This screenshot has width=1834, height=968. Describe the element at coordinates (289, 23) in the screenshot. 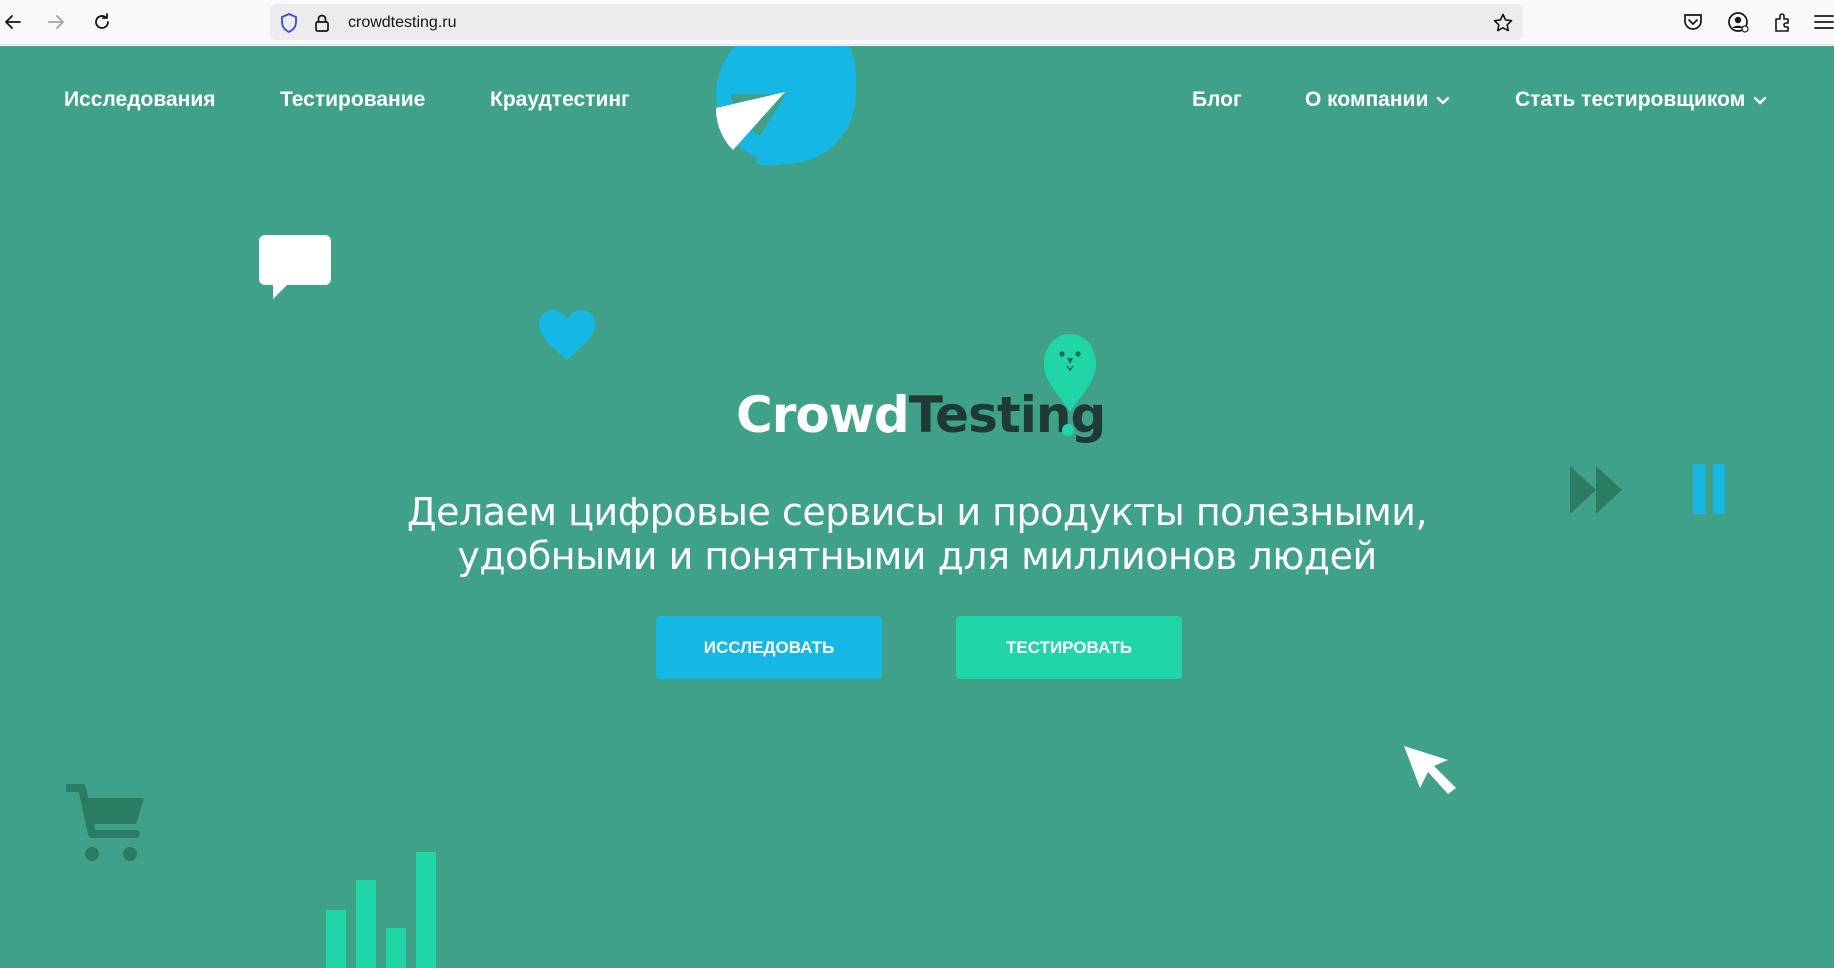

I see `shield-icon` at that location.